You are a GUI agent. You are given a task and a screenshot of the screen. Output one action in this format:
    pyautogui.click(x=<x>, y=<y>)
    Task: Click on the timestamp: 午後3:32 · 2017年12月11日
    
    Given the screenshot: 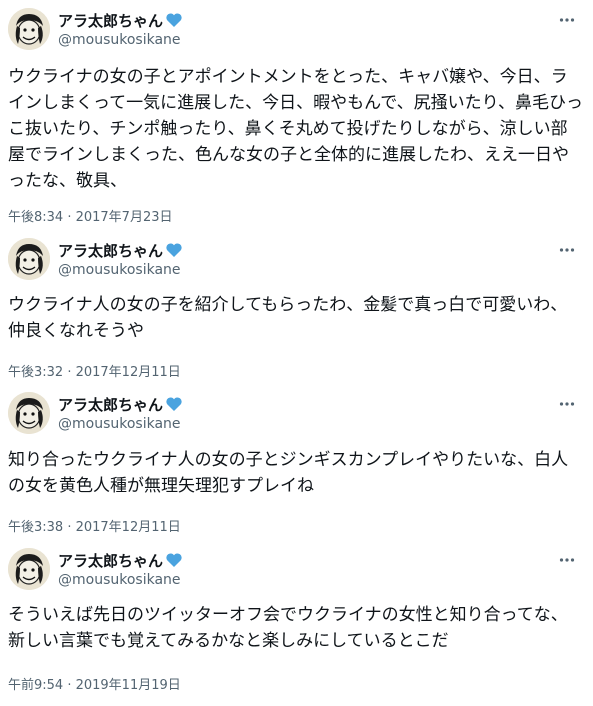 What is the action you would take?
    pyautogui.click(x=94, y=370)
    